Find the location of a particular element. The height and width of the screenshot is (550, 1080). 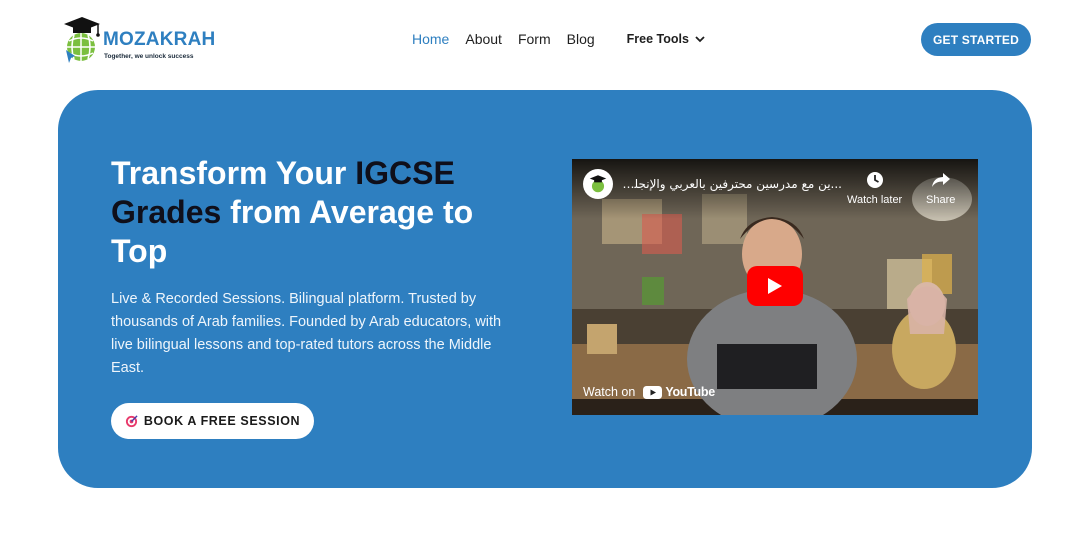

nav-item-about: About is located at coordinates (483, 39).